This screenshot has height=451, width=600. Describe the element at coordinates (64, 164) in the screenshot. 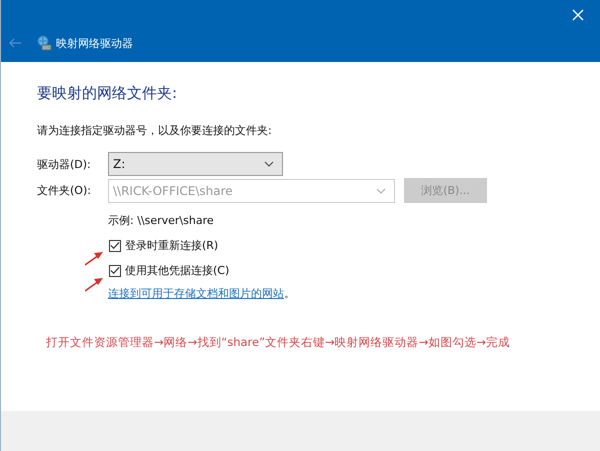

I see `field-label: 驱动器(D):` at that location.